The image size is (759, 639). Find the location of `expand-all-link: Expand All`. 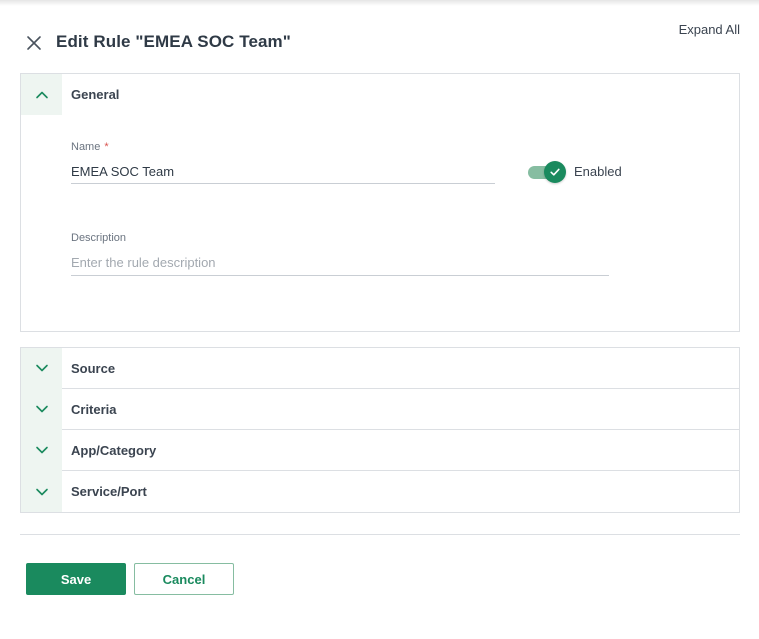

expand-all-link: Expand All is located at coordinates (709, 29).